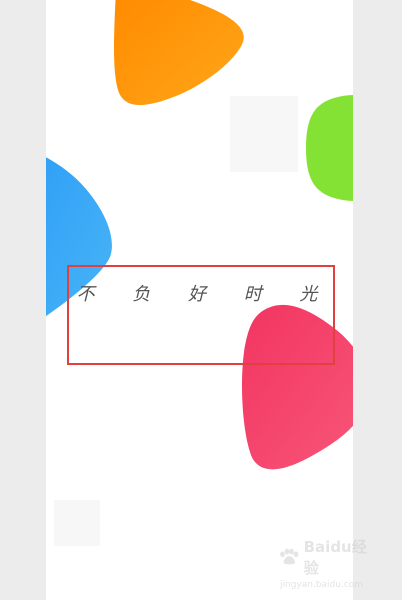 The width and height of the screenshot is (402, 600). Describe the element at coordinates (328, 148) in the screenshot. I see `green-play-shape` at that location.